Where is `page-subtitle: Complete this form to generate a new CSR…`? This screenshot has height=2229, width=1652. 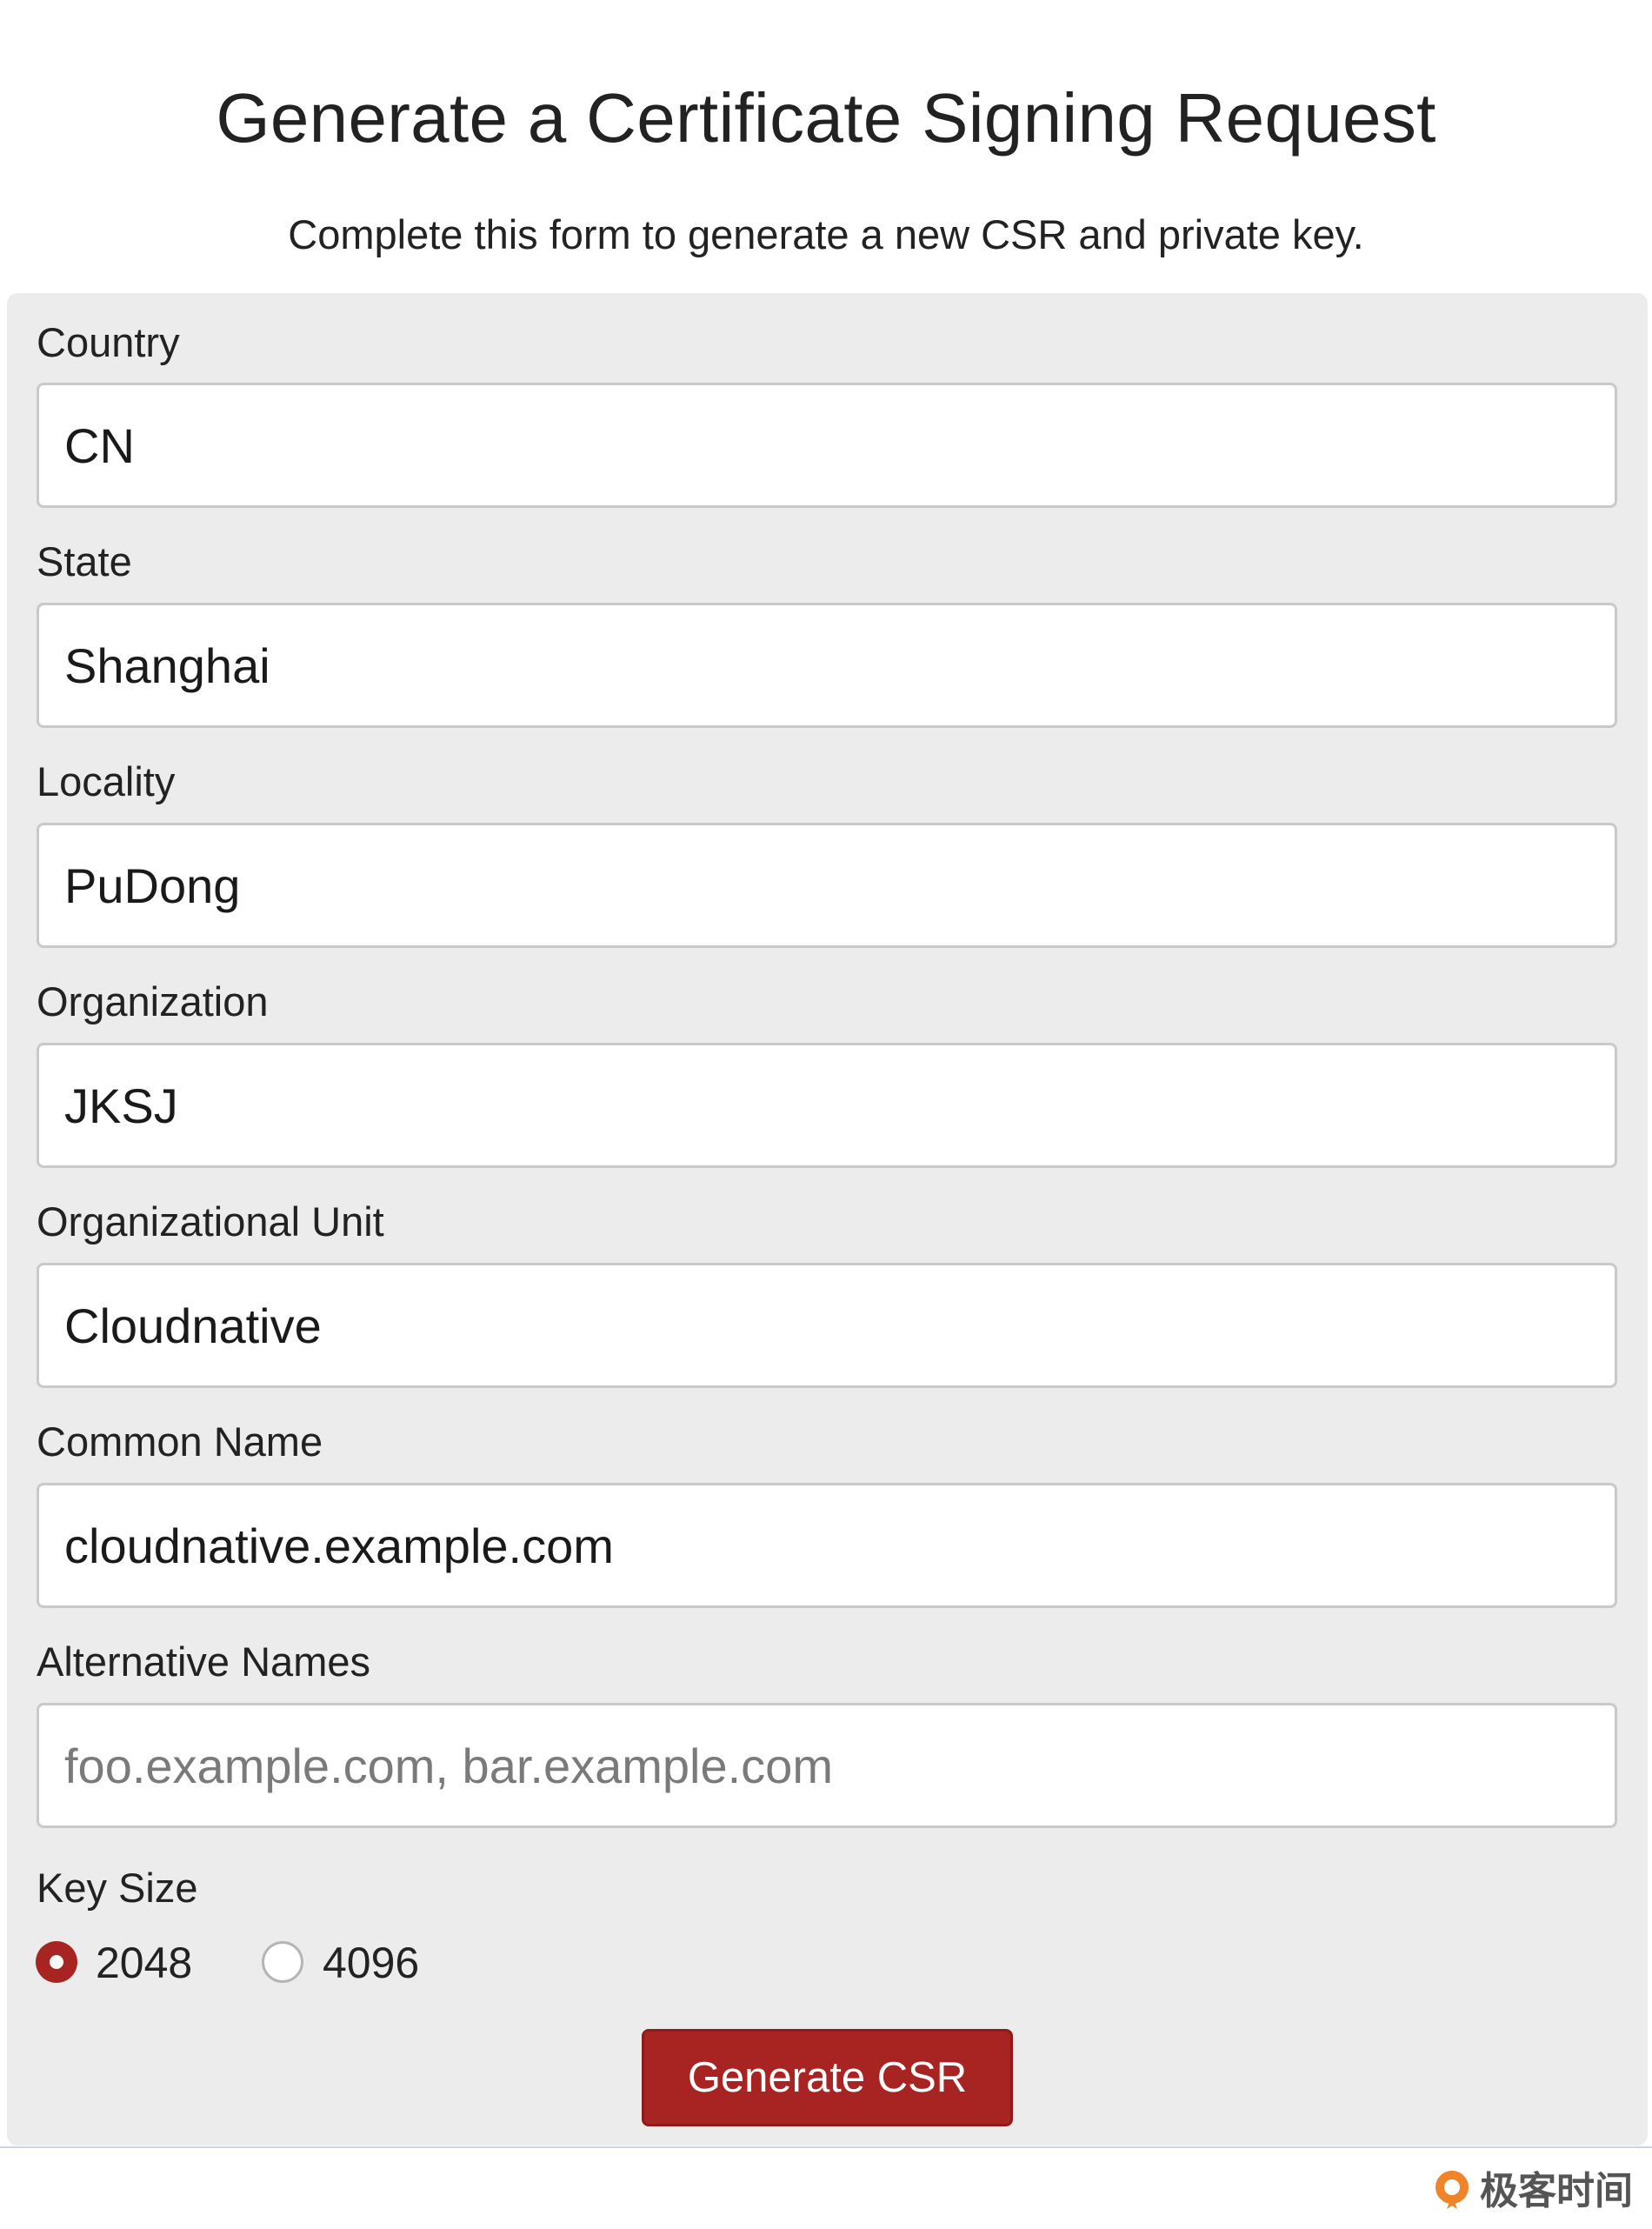
page-subtitle: Complete this form to generate a new CSR… is located at coordinates (826, 234).